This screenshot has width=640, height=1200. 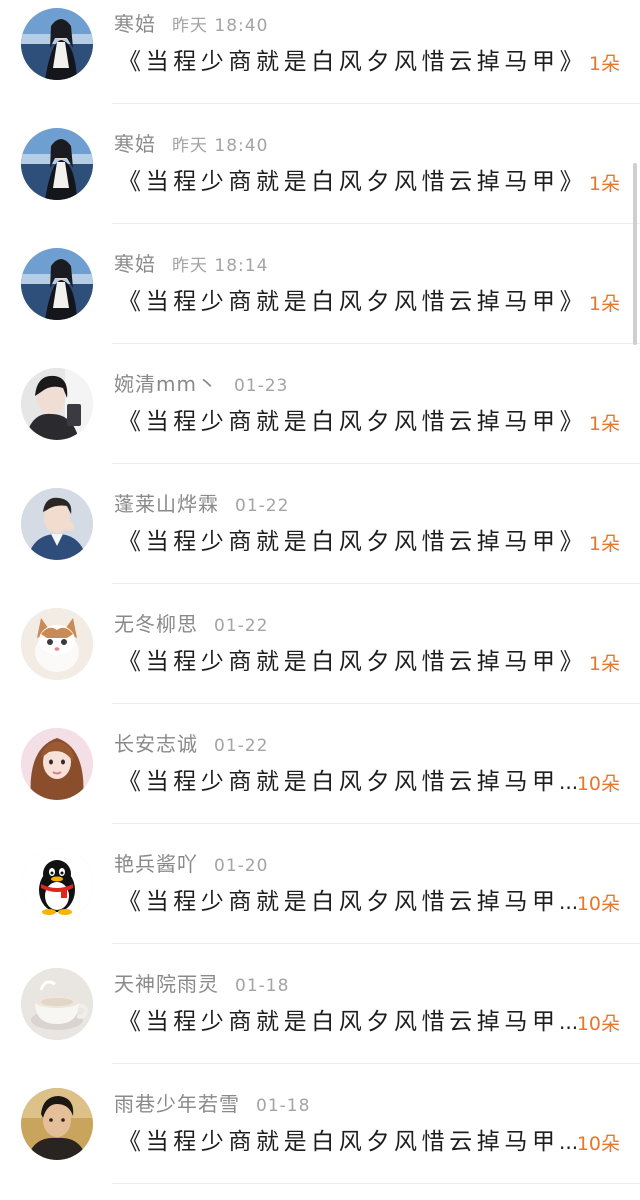 I want to click on user-meta-line: 雨巷少年若雪 01-18, so click(x=212, y=1104).